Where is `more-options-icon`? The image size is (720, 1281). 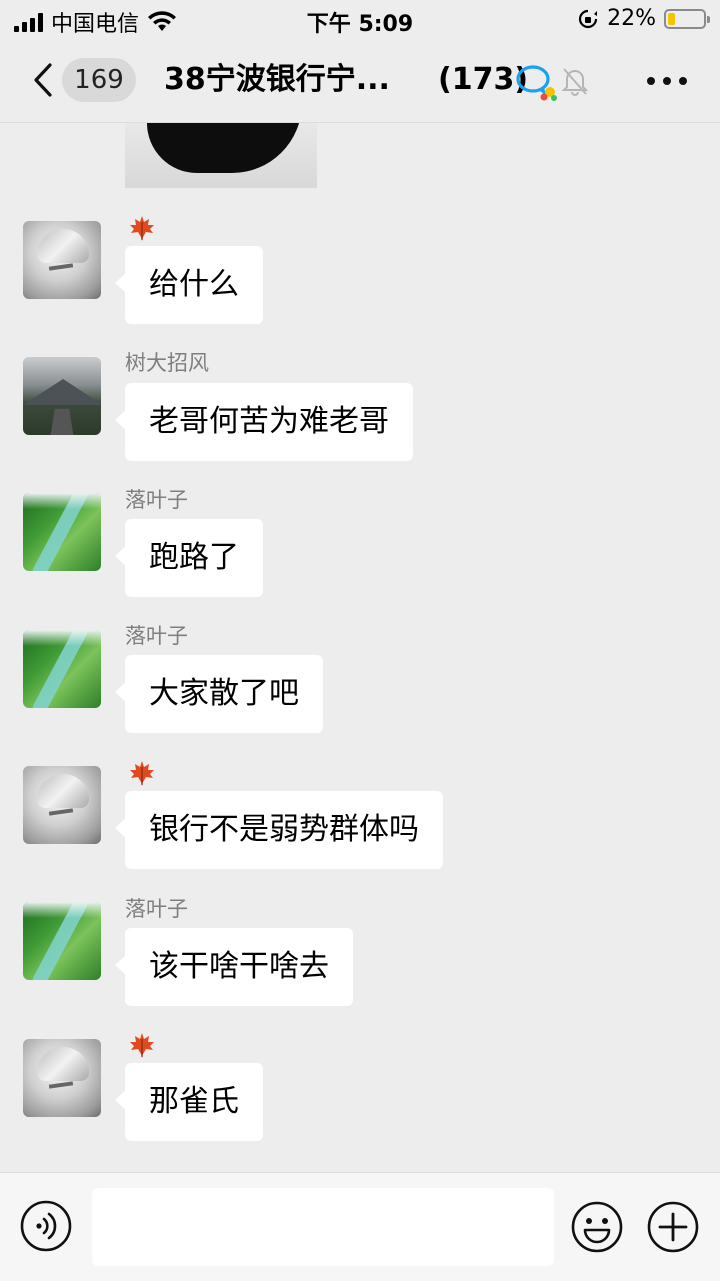
more-options-icon is located at coordinates (667, 81).